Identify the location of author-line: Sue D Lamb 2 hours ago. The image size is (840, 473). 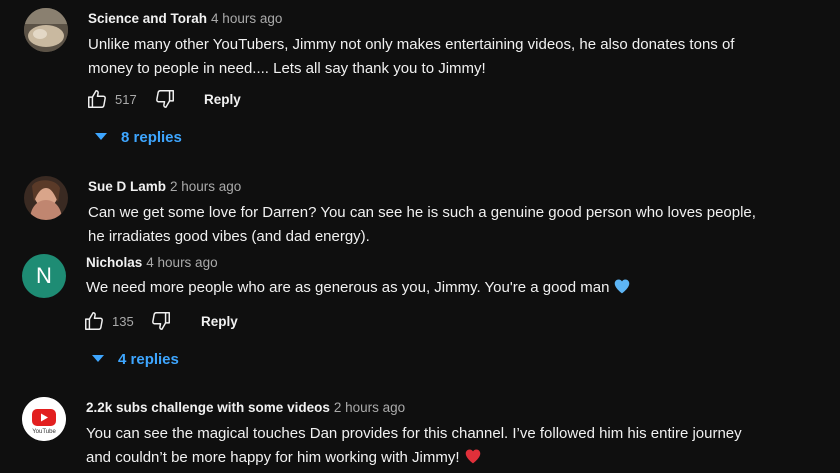
(164, 186).